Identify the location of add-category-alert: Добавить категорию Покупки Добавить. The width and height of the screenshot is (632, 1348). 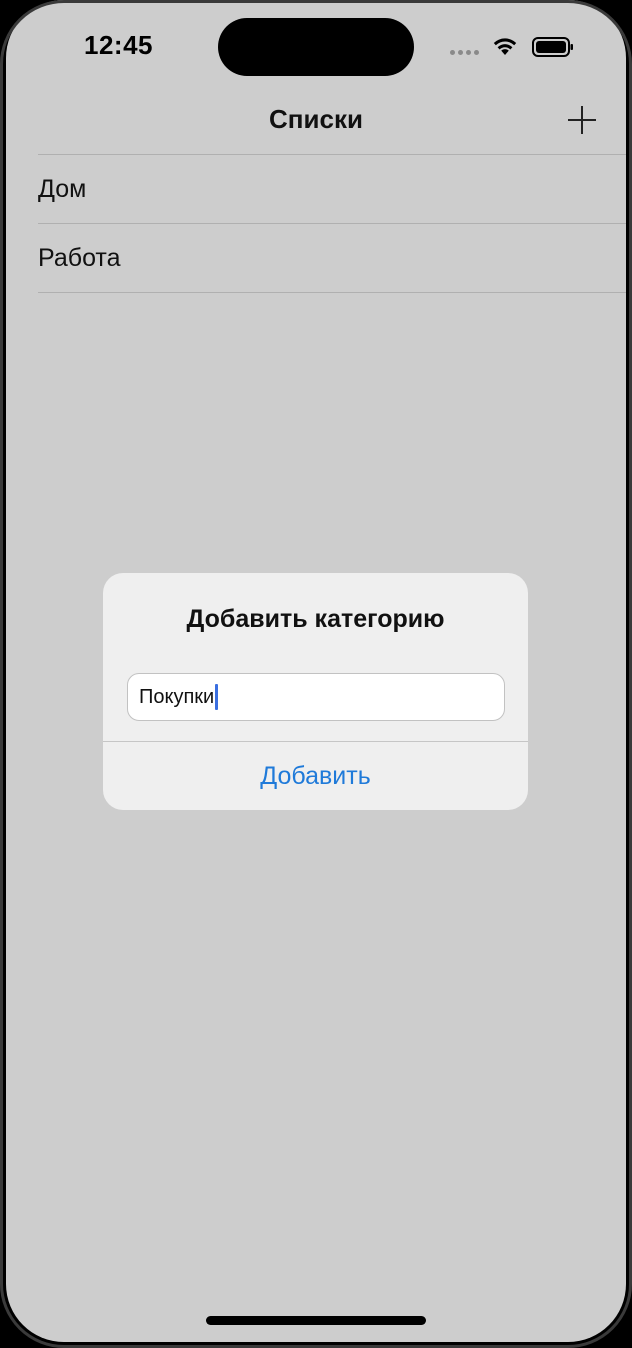
(315, 691).